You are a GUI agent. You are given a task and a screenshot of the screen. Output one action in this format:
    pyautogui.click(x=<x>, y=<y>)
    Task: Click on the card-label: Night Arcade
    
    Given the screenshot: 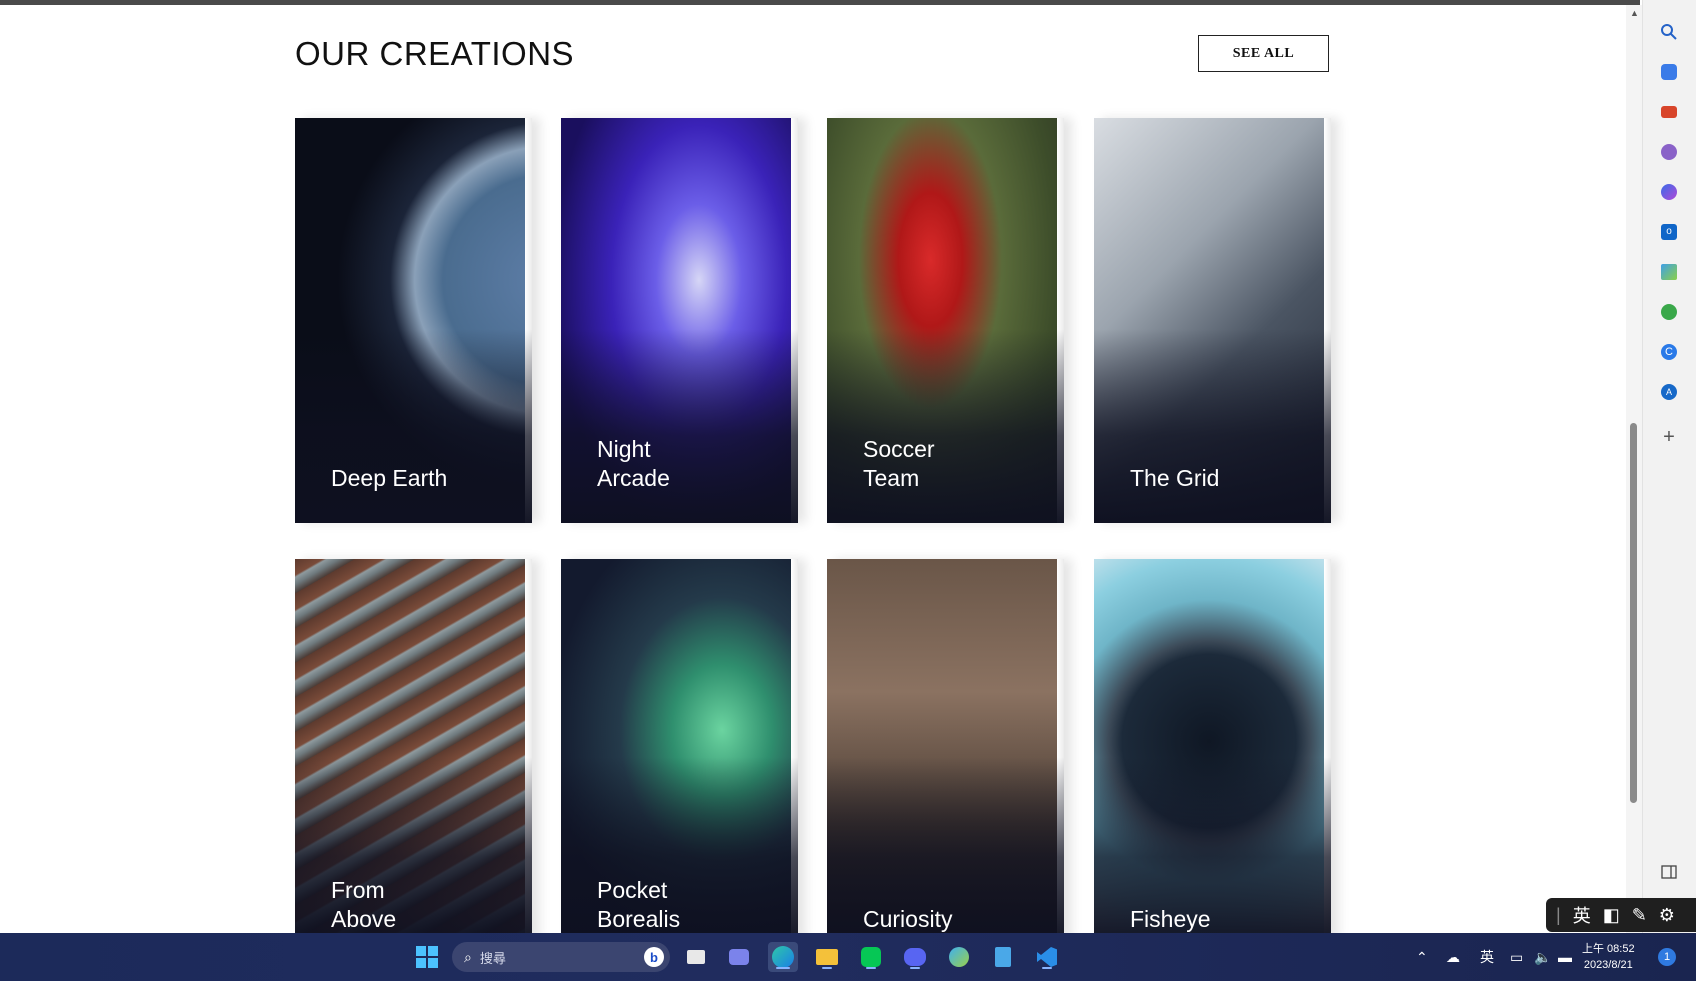 What is the action you would take?
    pyautogui.click(x=633, y=463)
    